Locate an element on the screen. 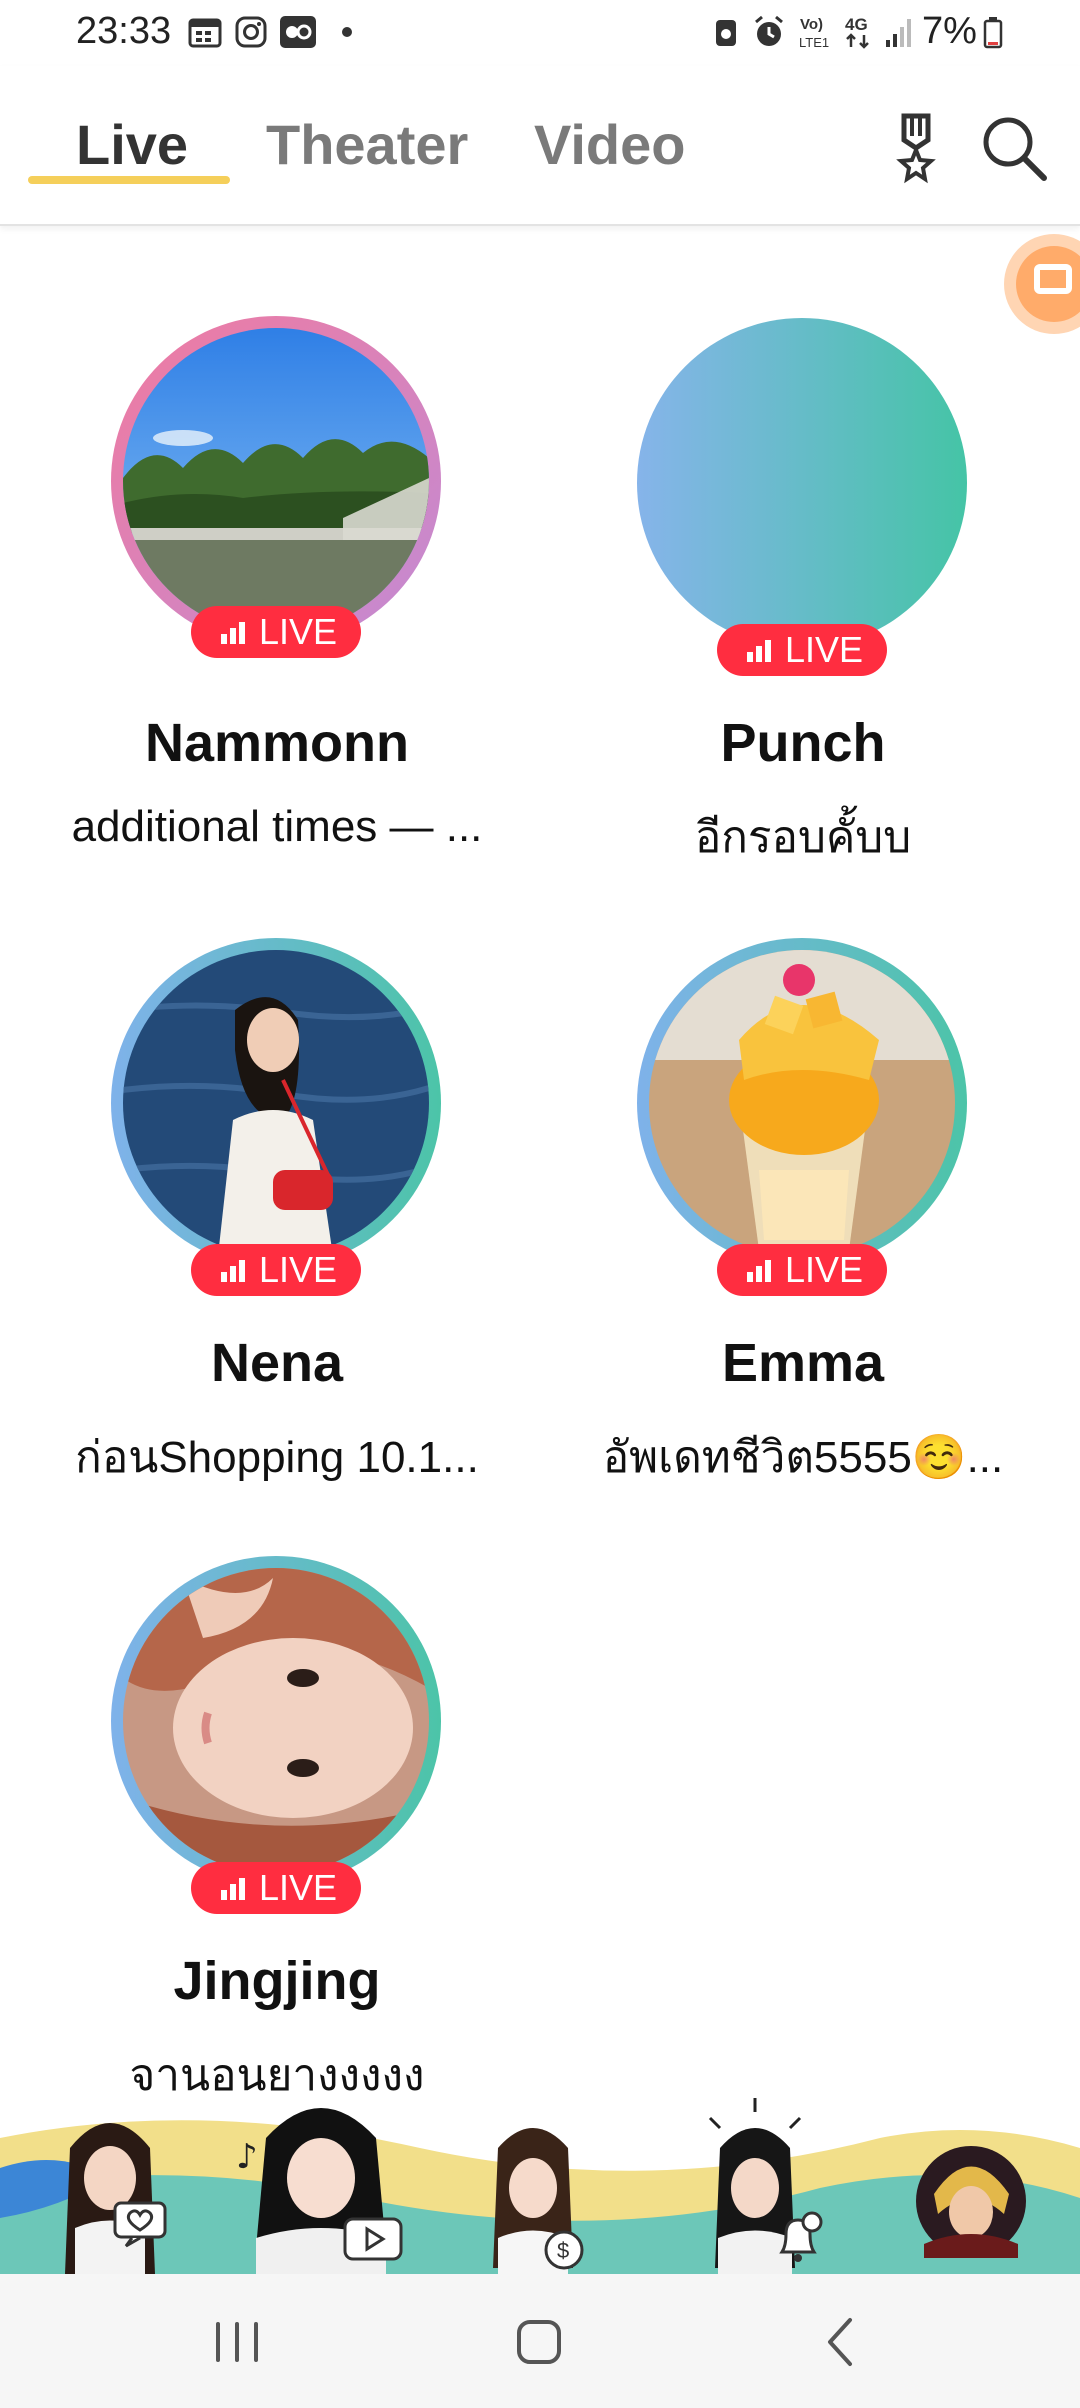  svg-text: LTE1 is located at coordinates (814, 42).